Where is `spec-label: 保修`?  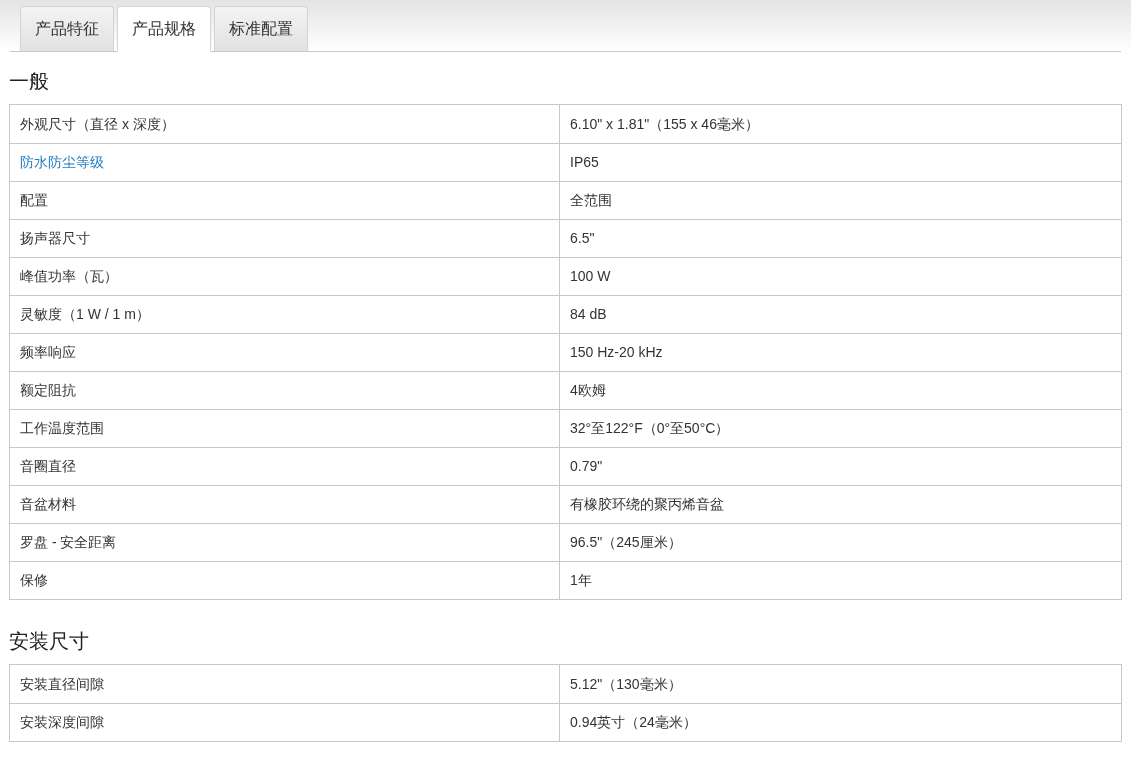
spec-label: 保修 is located at coordinates (34, 580).